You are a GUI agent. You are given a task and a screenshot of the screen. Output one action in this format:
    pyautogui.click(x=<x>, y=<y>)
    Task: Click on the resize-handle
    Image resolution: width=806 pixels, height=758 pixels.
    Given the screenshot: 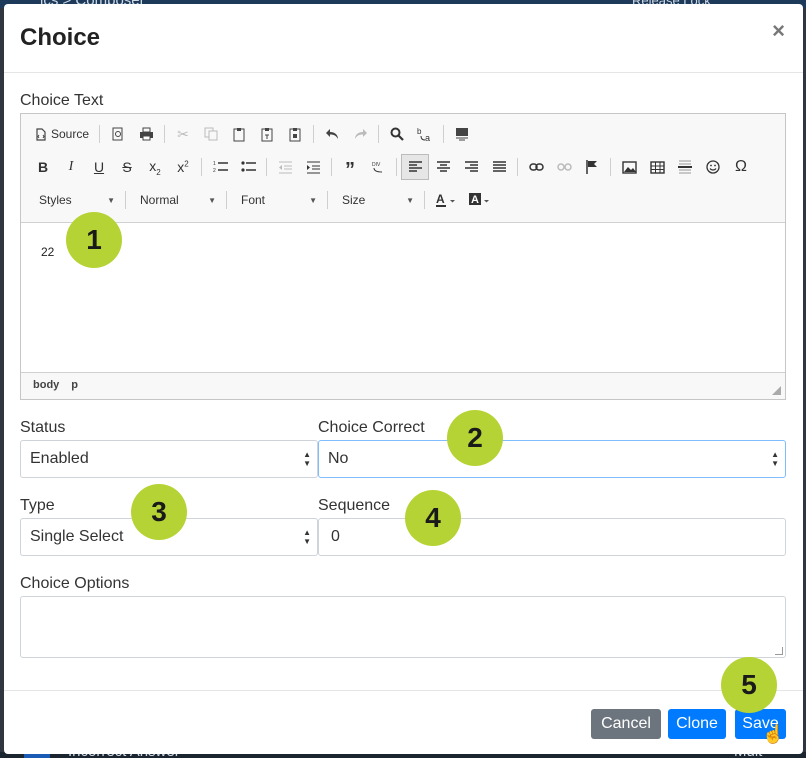 What is the action you would take?
    pyautogui.click(x=776, y=390)
    